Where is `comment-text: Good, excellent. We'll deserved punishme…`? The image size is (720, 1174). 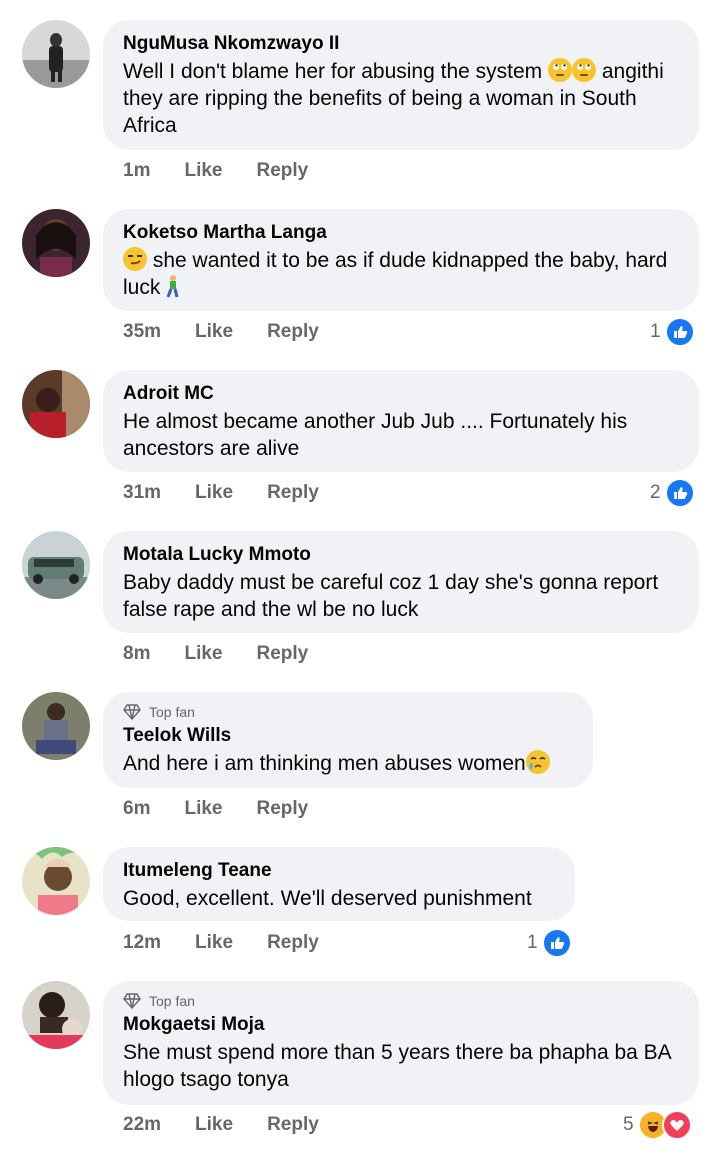
comment-text: Good, excellent. We'll deserved punishme… is located at coordinates (327, 898).